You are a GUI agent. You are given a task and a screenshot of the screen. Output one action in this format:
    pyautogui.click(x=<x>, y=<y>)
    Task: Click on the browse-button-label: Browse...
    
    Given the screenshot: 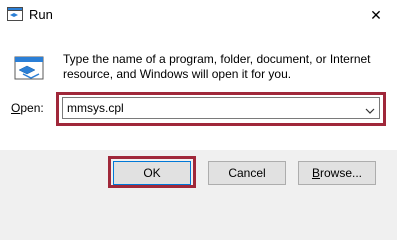 What is the action you would take?
    pyautogui.click(x=337, y=173)
    